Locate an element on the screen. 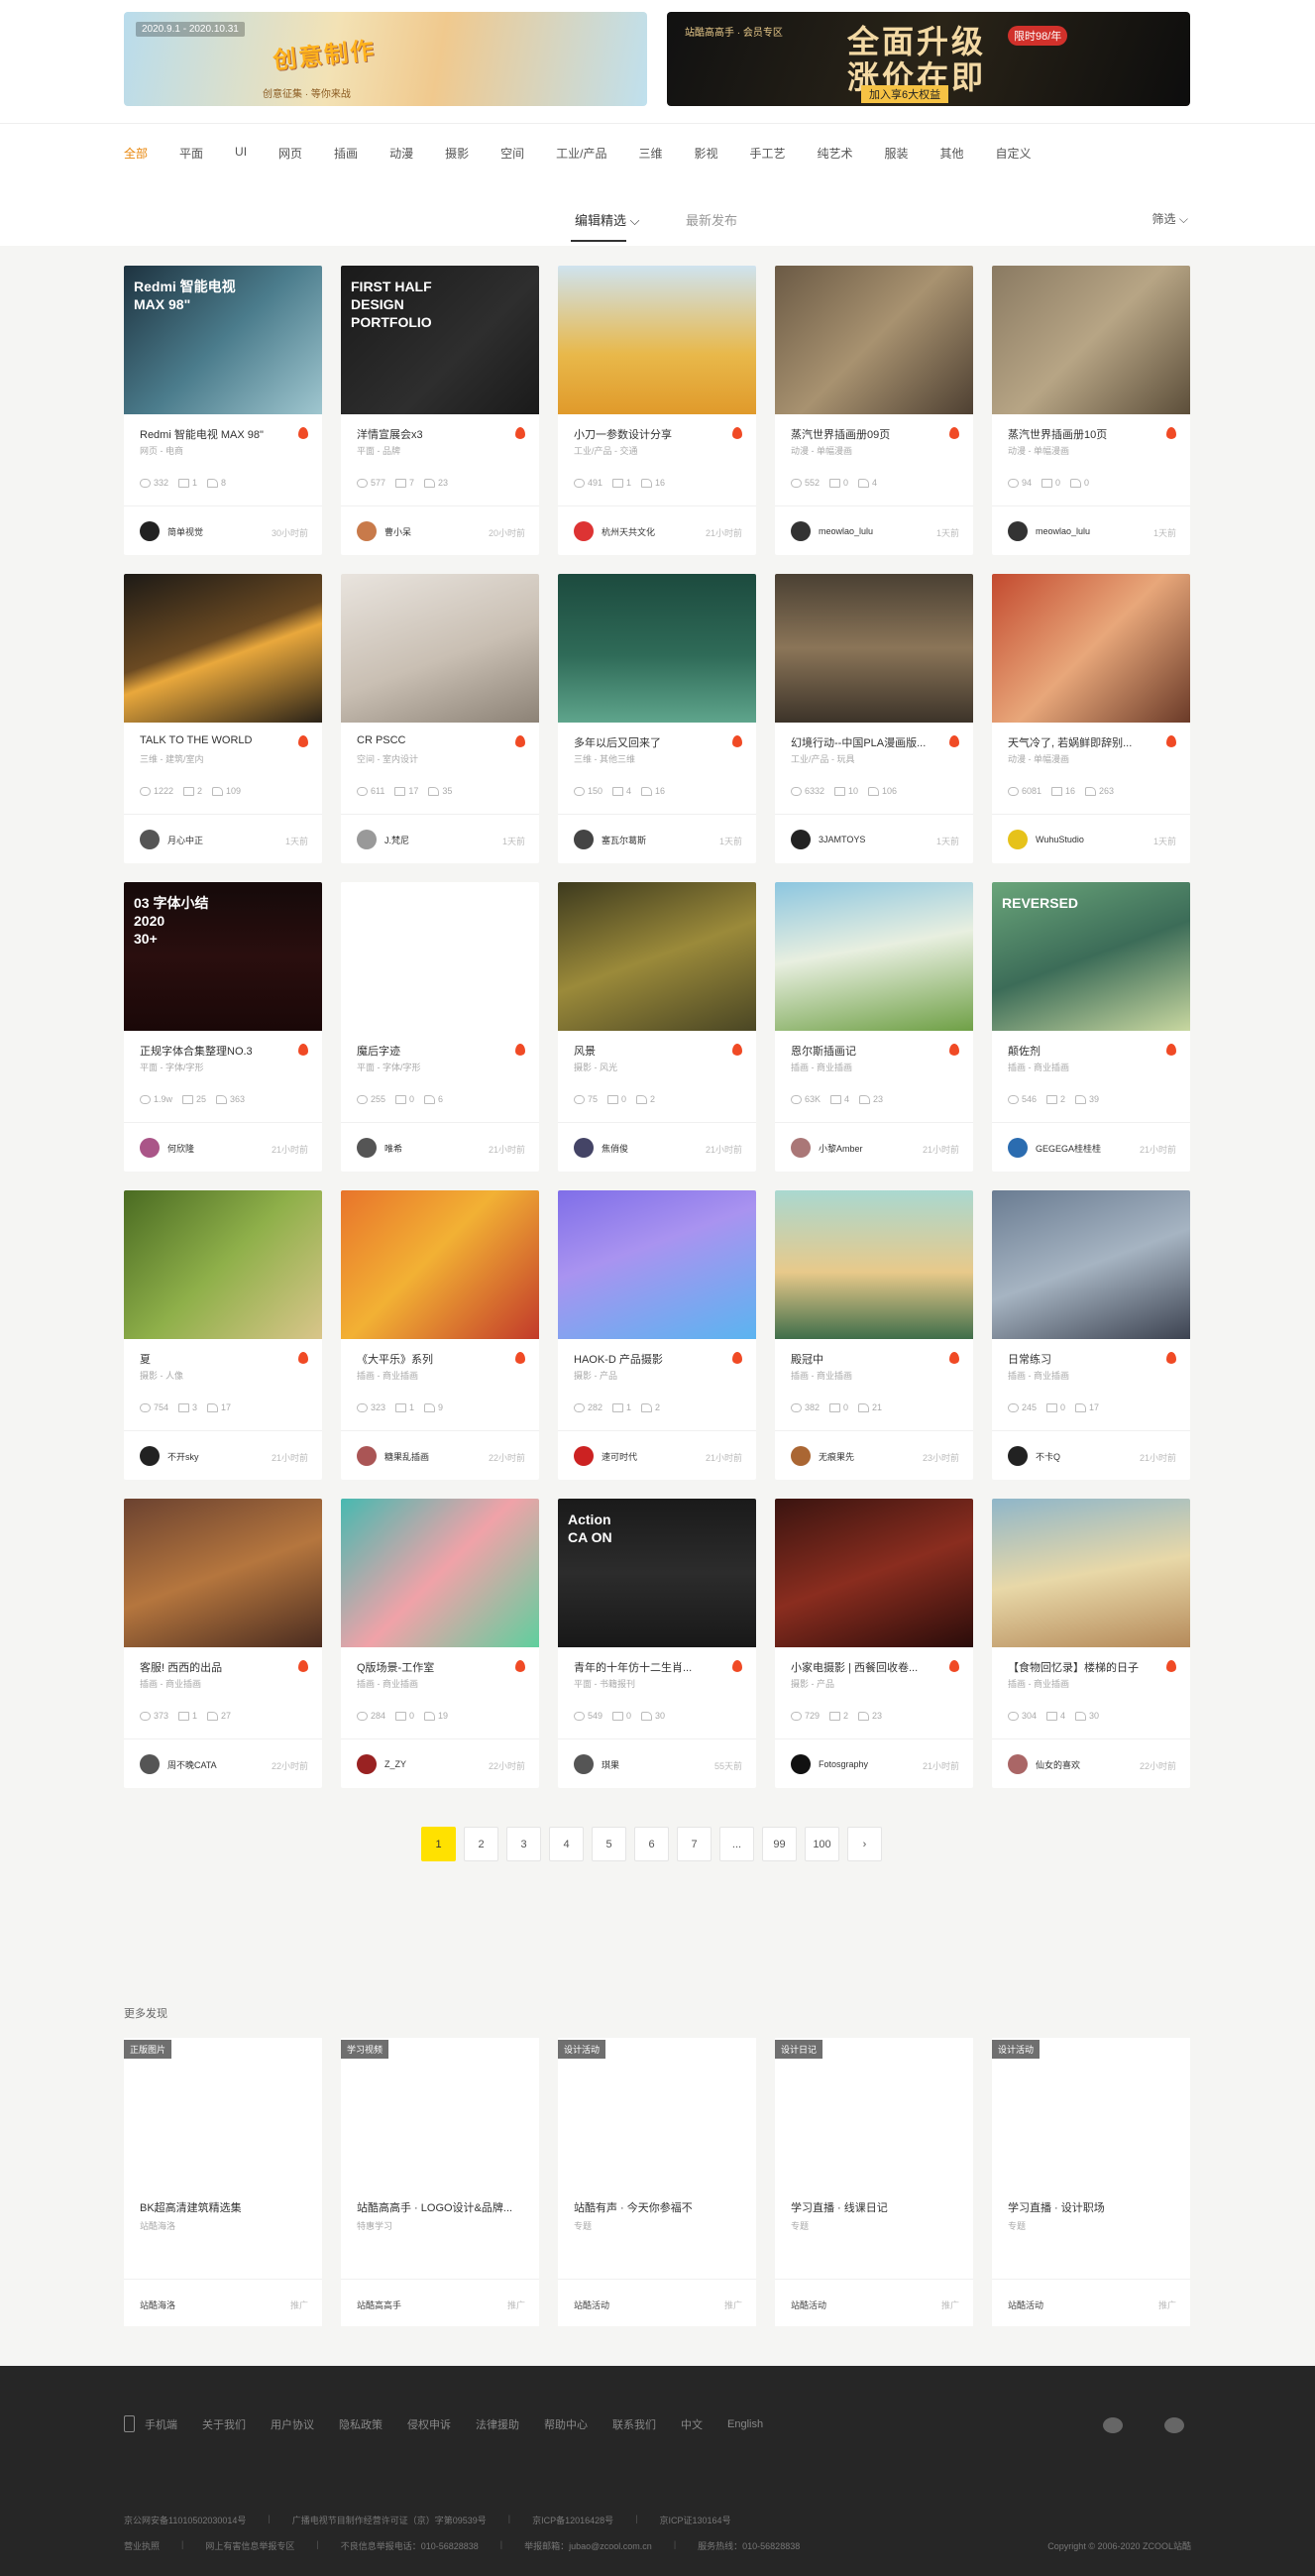  promo-banner-right: 站酷高高手 · 会员专区 全面升级 涨价在即 限时98/年 加入享6大权益 is located at coordinates (928, 59).